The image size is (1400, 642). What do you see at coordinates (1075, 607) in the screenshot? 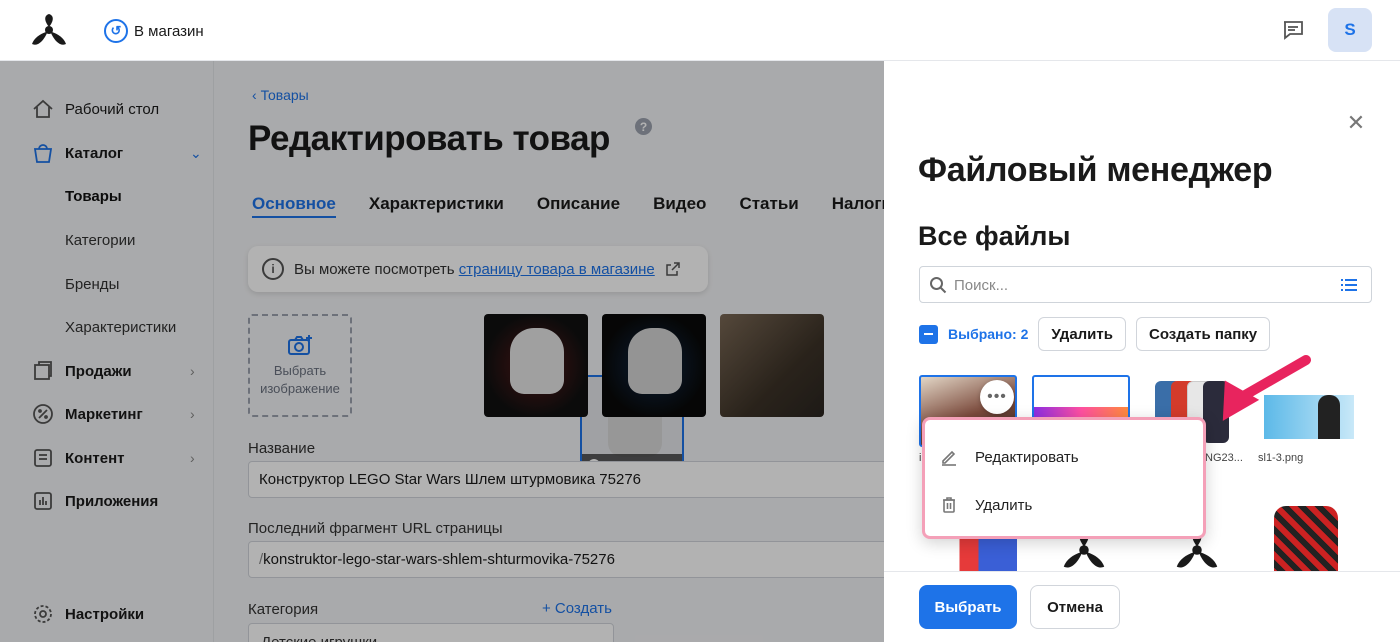
I see `cancel-button: Отмена` at bounding box center [1075, 607].